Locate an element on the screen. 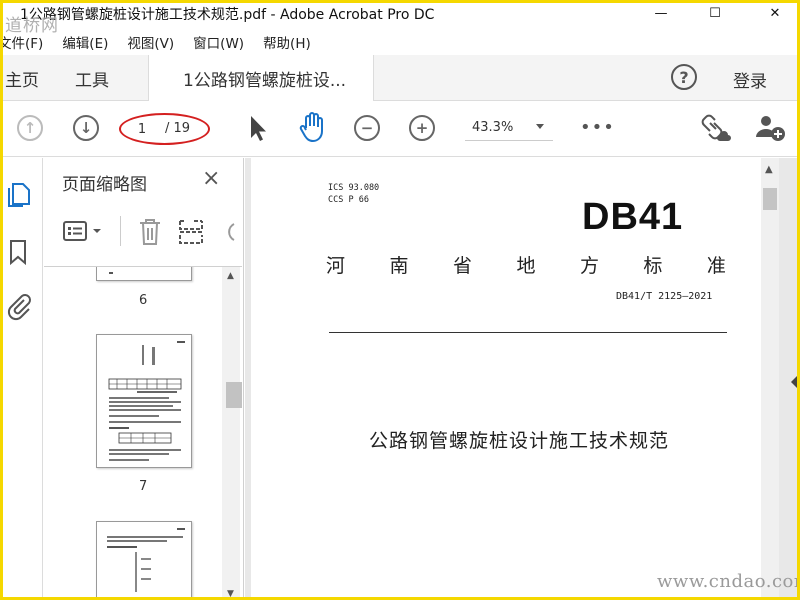 This screenshot has width=800, height=600. heading-char: 省 is located at coordinates (462, 266).